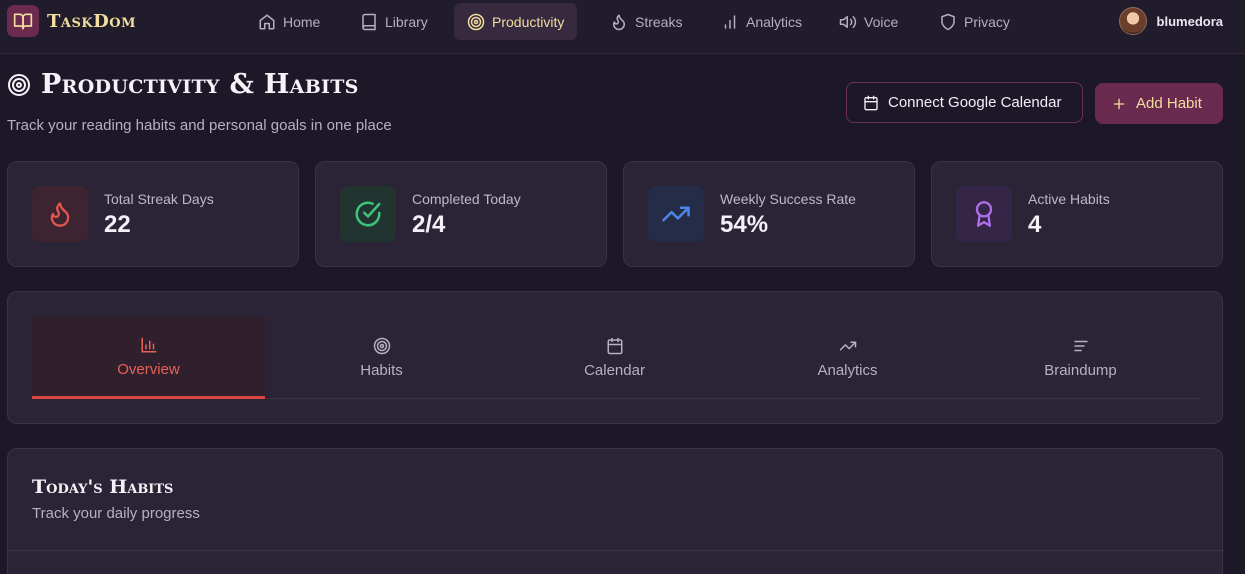 The width and height of the screenshot is (1245, 574). I want to click on nav-item-analytics: Analytics, so click(761, 21).